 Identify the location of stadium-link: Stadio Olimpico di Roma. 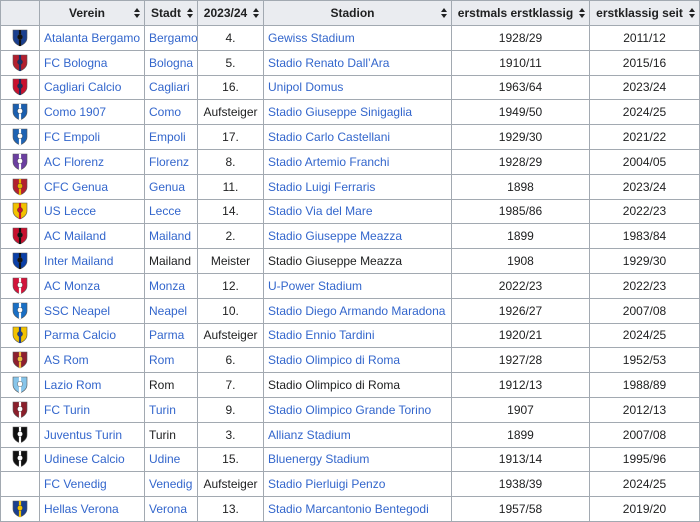
(334, 360).